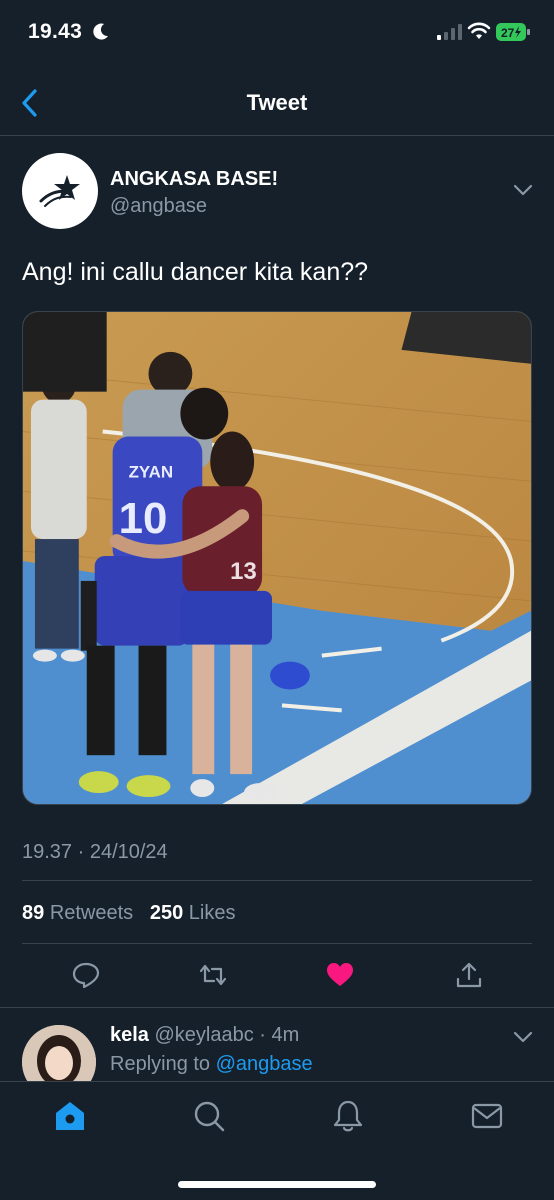 Image resolution: width=554 pixels, height=1200 pixels. I want to click on author-handle: @angbase, so click(158, 206).